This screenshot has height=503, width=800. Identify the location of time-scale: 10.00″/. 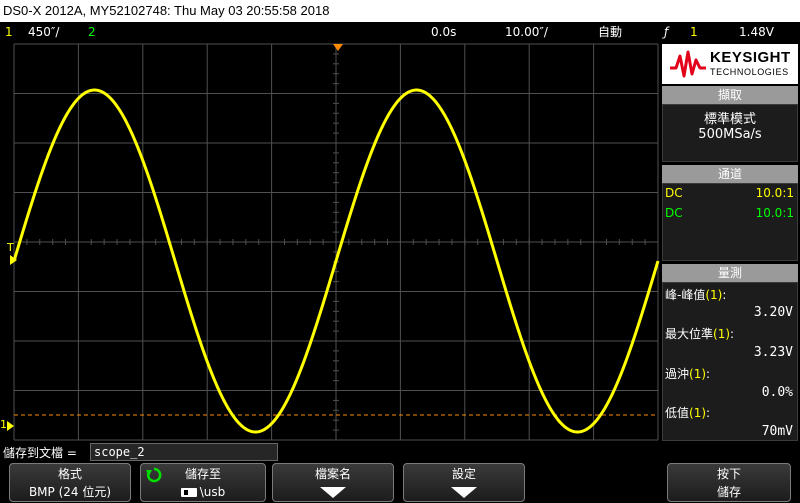
(526, 32).